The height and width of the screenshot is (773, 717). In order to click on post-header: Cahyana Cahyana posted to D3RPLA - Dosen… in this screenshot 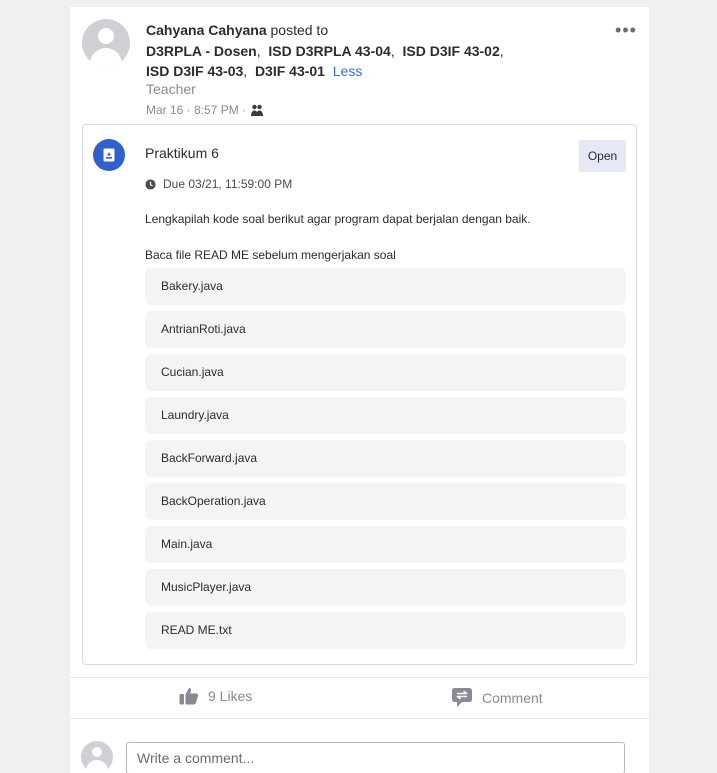, I will do `click(366, 51)`.